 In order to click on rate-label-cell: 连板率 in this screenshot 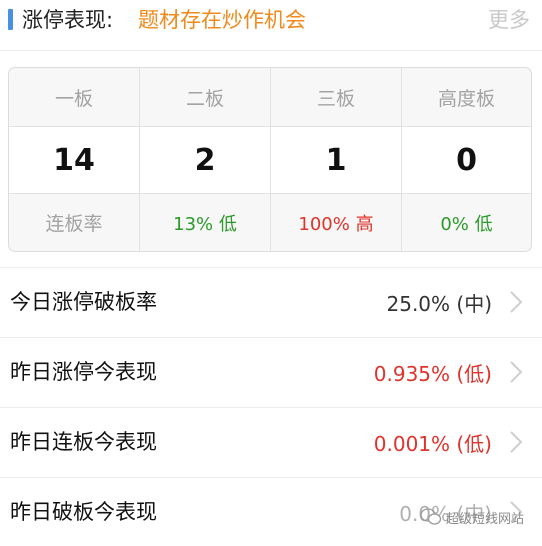, I will do `click(74, 222)`.